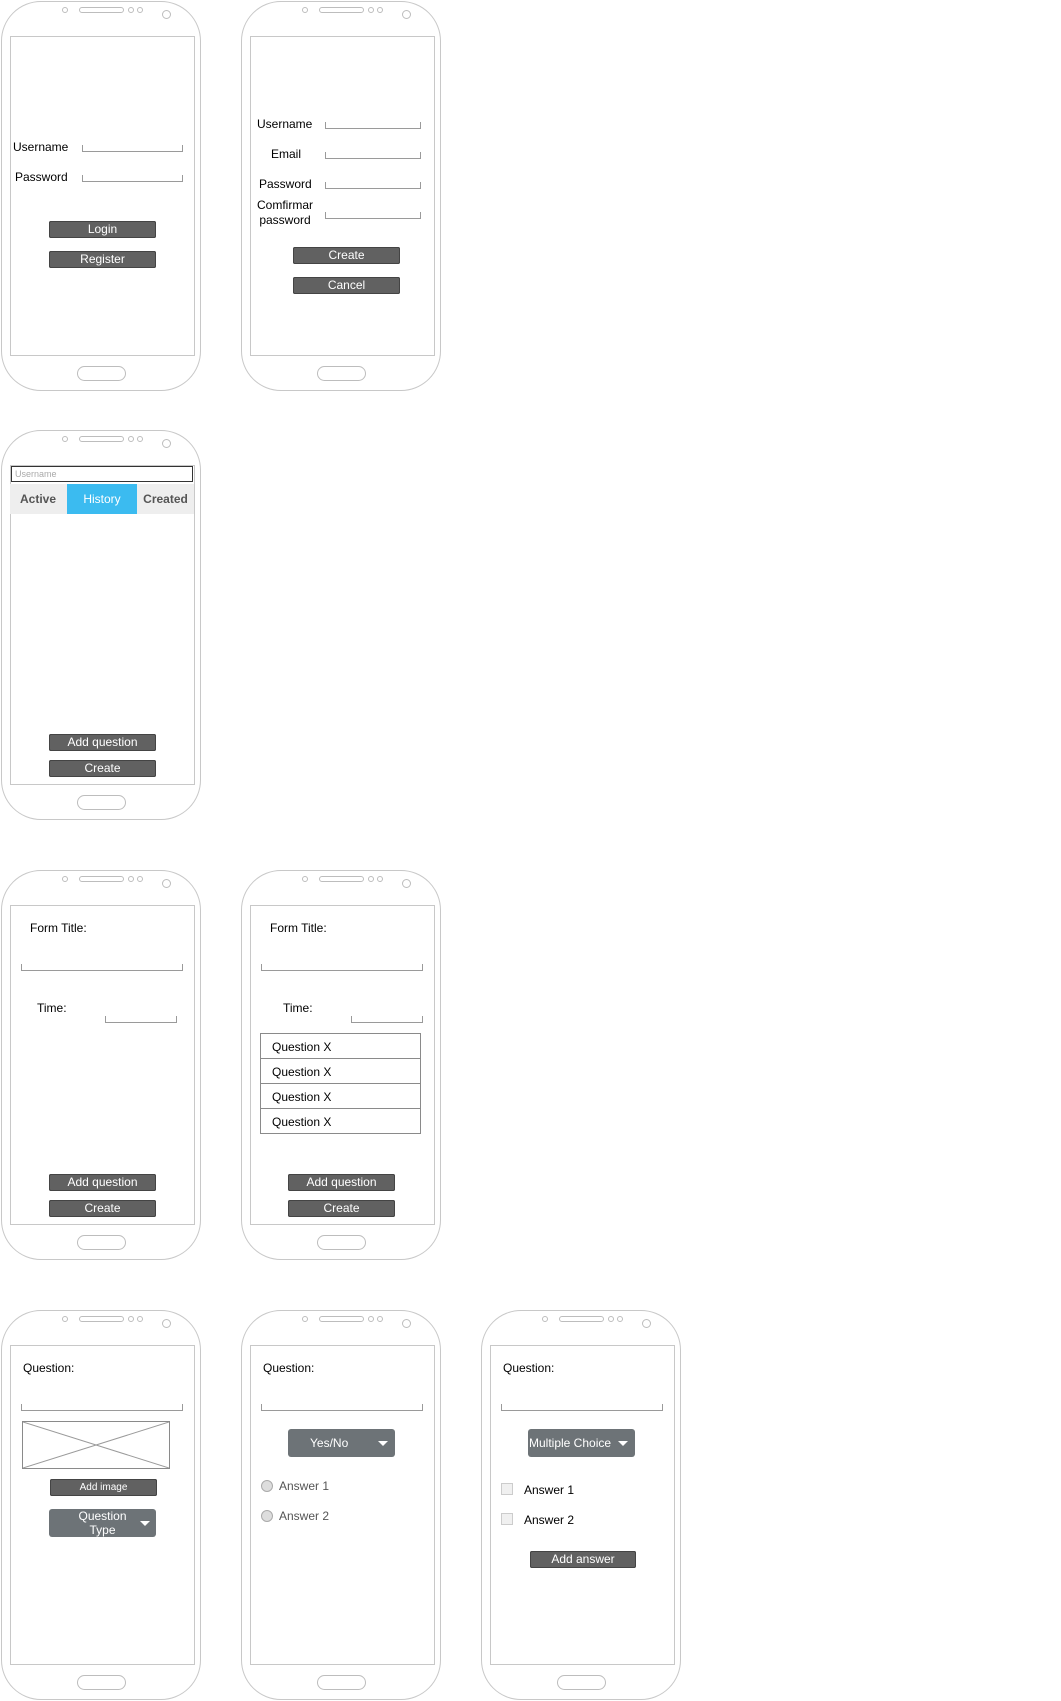 The height and width of the screenshot is (1701, 1061). Describe the element at coordinates (267, 1486) in the screenshot. I see `answer-1-radio` at that location.